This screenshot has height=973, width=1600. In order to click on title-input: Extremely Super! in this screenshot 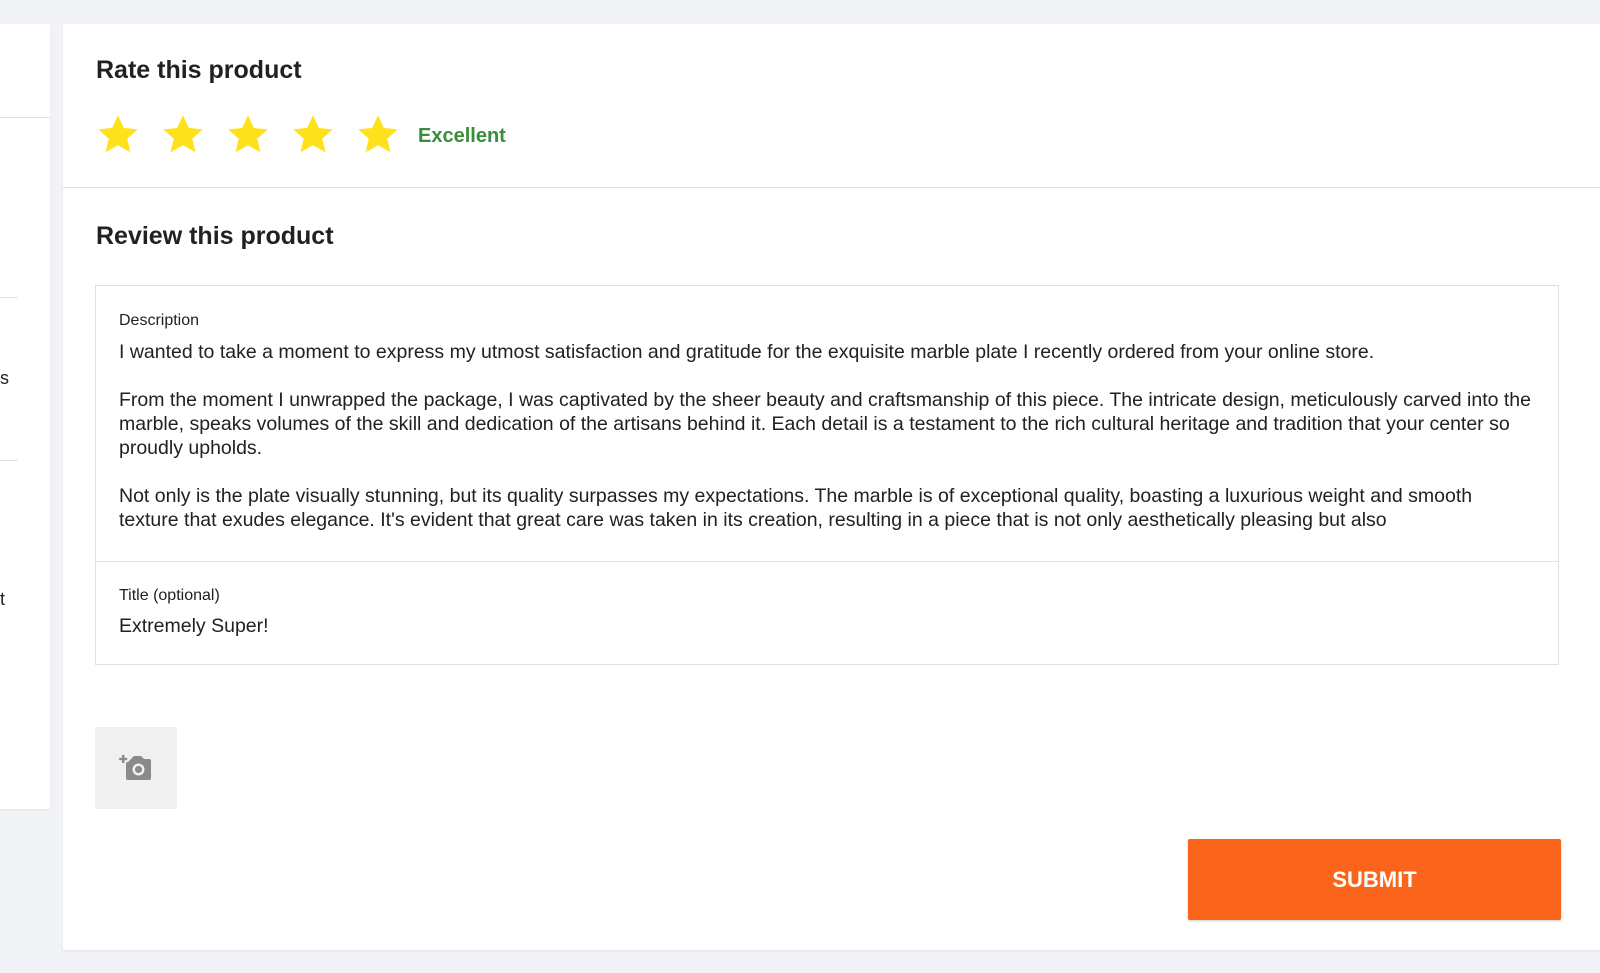, I will do `click(194, 626)`.